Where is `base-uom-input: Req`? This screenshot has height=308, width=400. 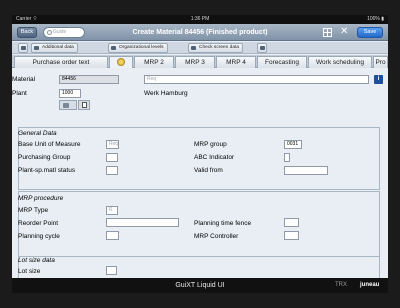
base-uom-input: Req is located at coordinates (112, 144).